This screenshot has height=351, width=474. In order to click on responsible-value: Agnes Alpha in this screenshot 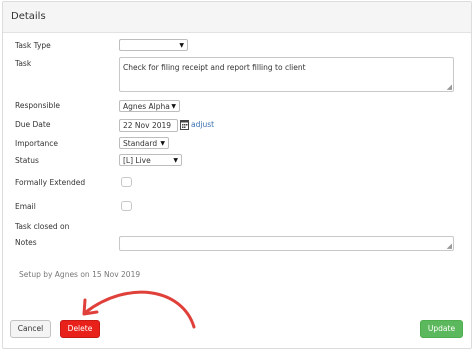, I will do `click(146, 106)`.